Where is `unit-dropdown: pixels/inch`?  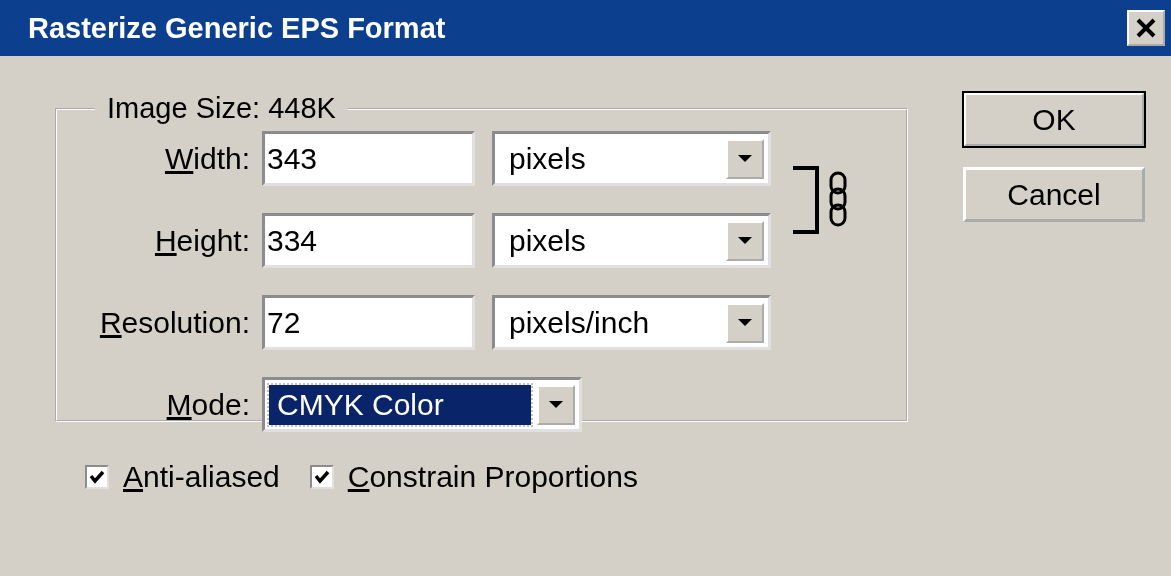
unit-dropdown: pixels/inch is located at coordinates (631, 322).